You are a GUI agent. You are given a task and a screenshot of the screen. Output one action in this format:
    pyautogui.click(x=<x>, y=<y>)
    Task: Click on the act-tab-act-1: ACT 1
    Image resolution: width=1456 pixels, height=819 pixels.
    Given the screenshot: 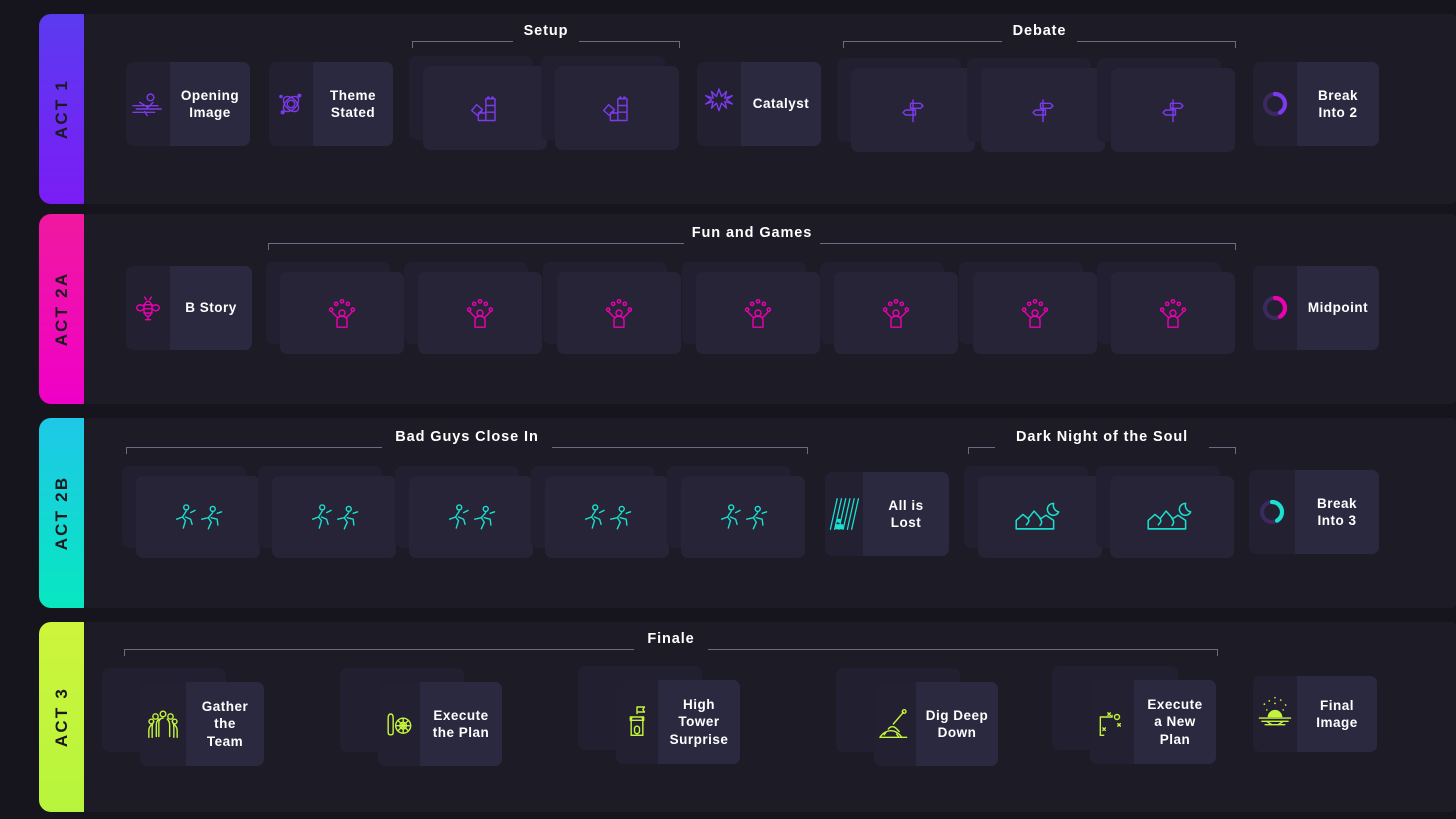 What is the action you would take?
    pyautogui.click(x=61, y=109)
    